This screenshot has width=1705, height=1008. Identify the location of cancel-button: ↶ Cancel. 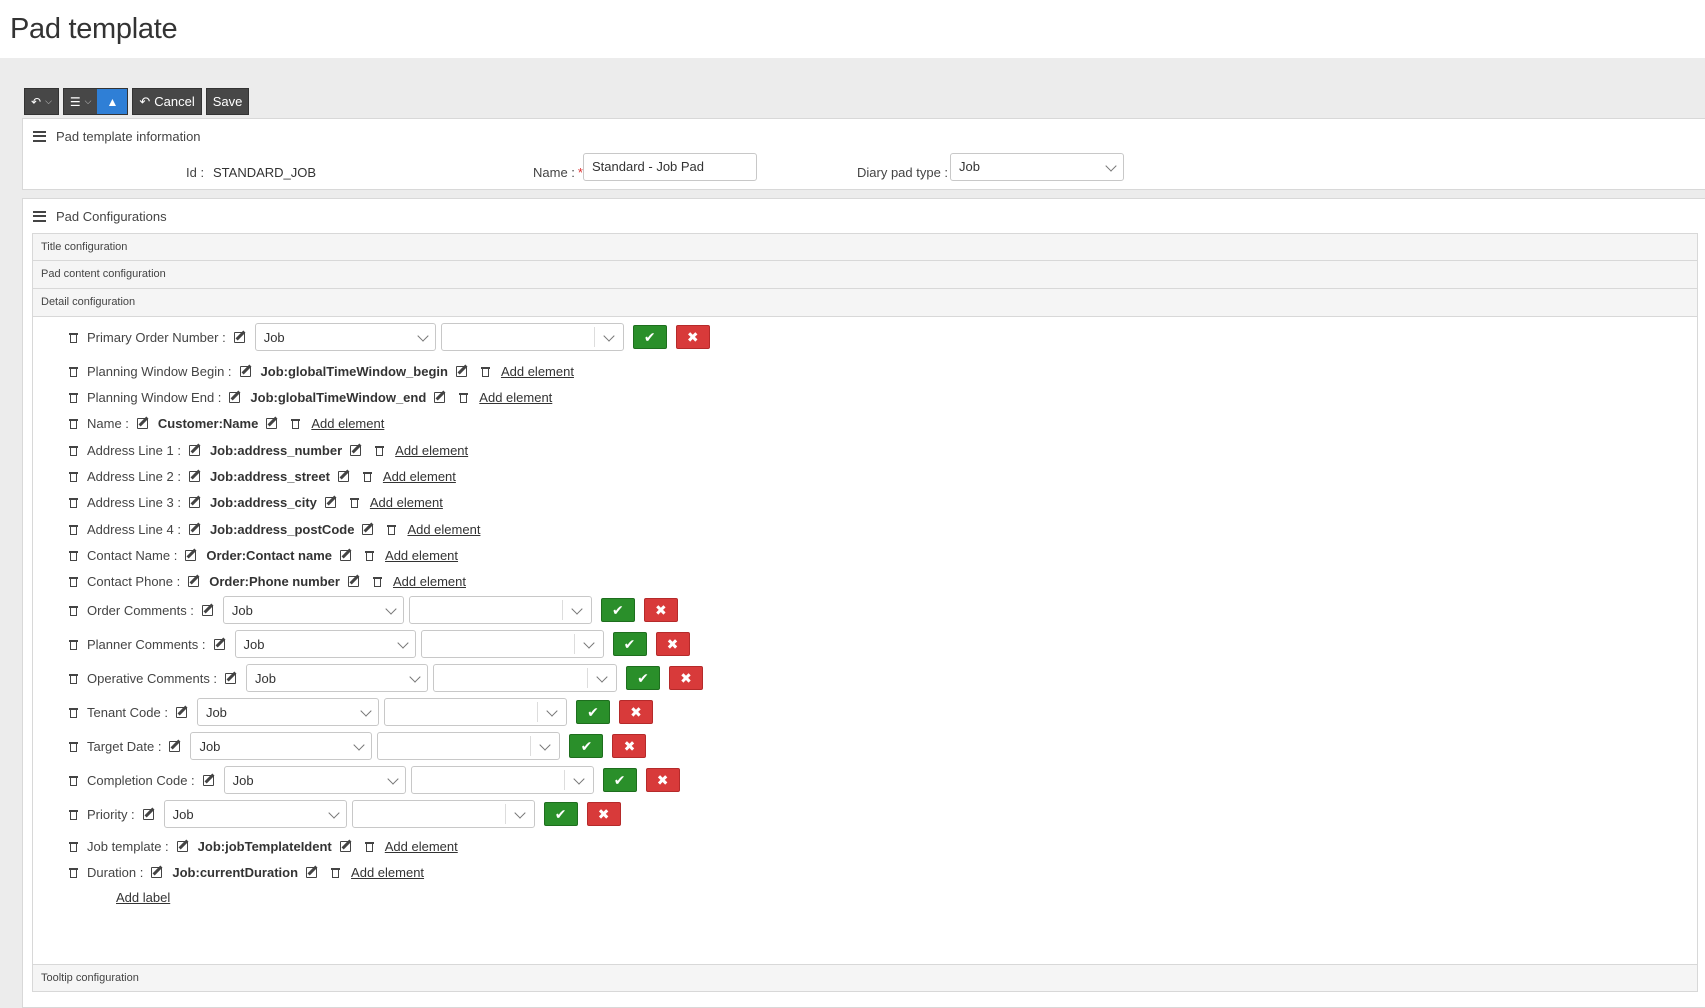
(167, 101).